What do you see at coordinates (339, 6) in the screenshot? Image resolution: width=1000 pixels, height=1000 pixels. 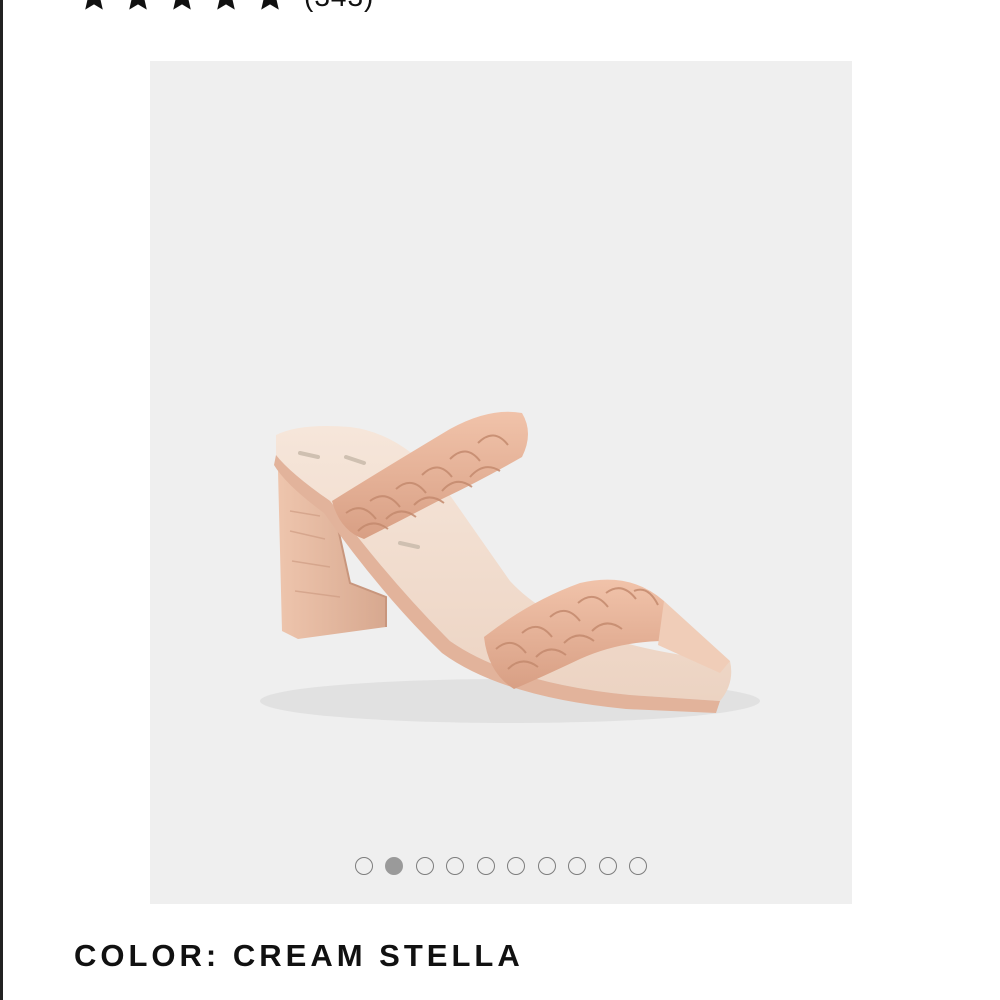 I see `rating-count: (343)` at bounding box center [339, 6].